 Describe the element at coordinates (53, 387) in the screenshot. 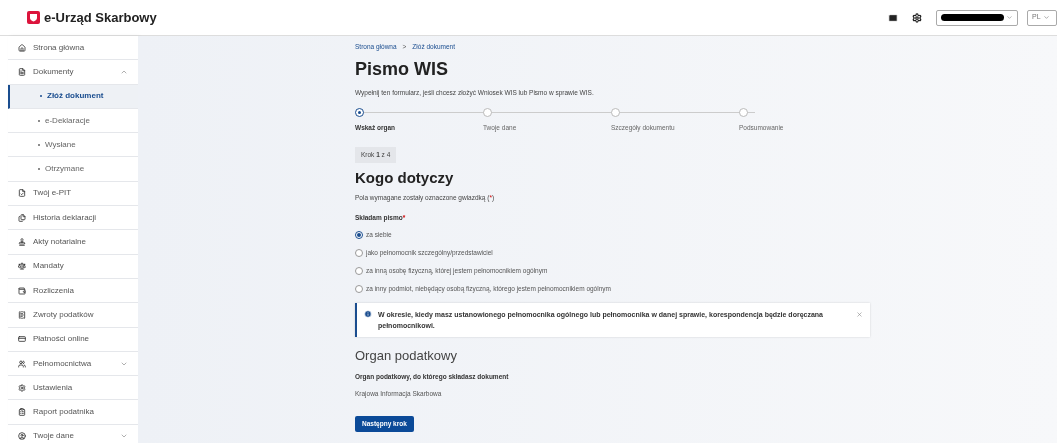

I see `sidebar-label: Ustawienia` at that location.